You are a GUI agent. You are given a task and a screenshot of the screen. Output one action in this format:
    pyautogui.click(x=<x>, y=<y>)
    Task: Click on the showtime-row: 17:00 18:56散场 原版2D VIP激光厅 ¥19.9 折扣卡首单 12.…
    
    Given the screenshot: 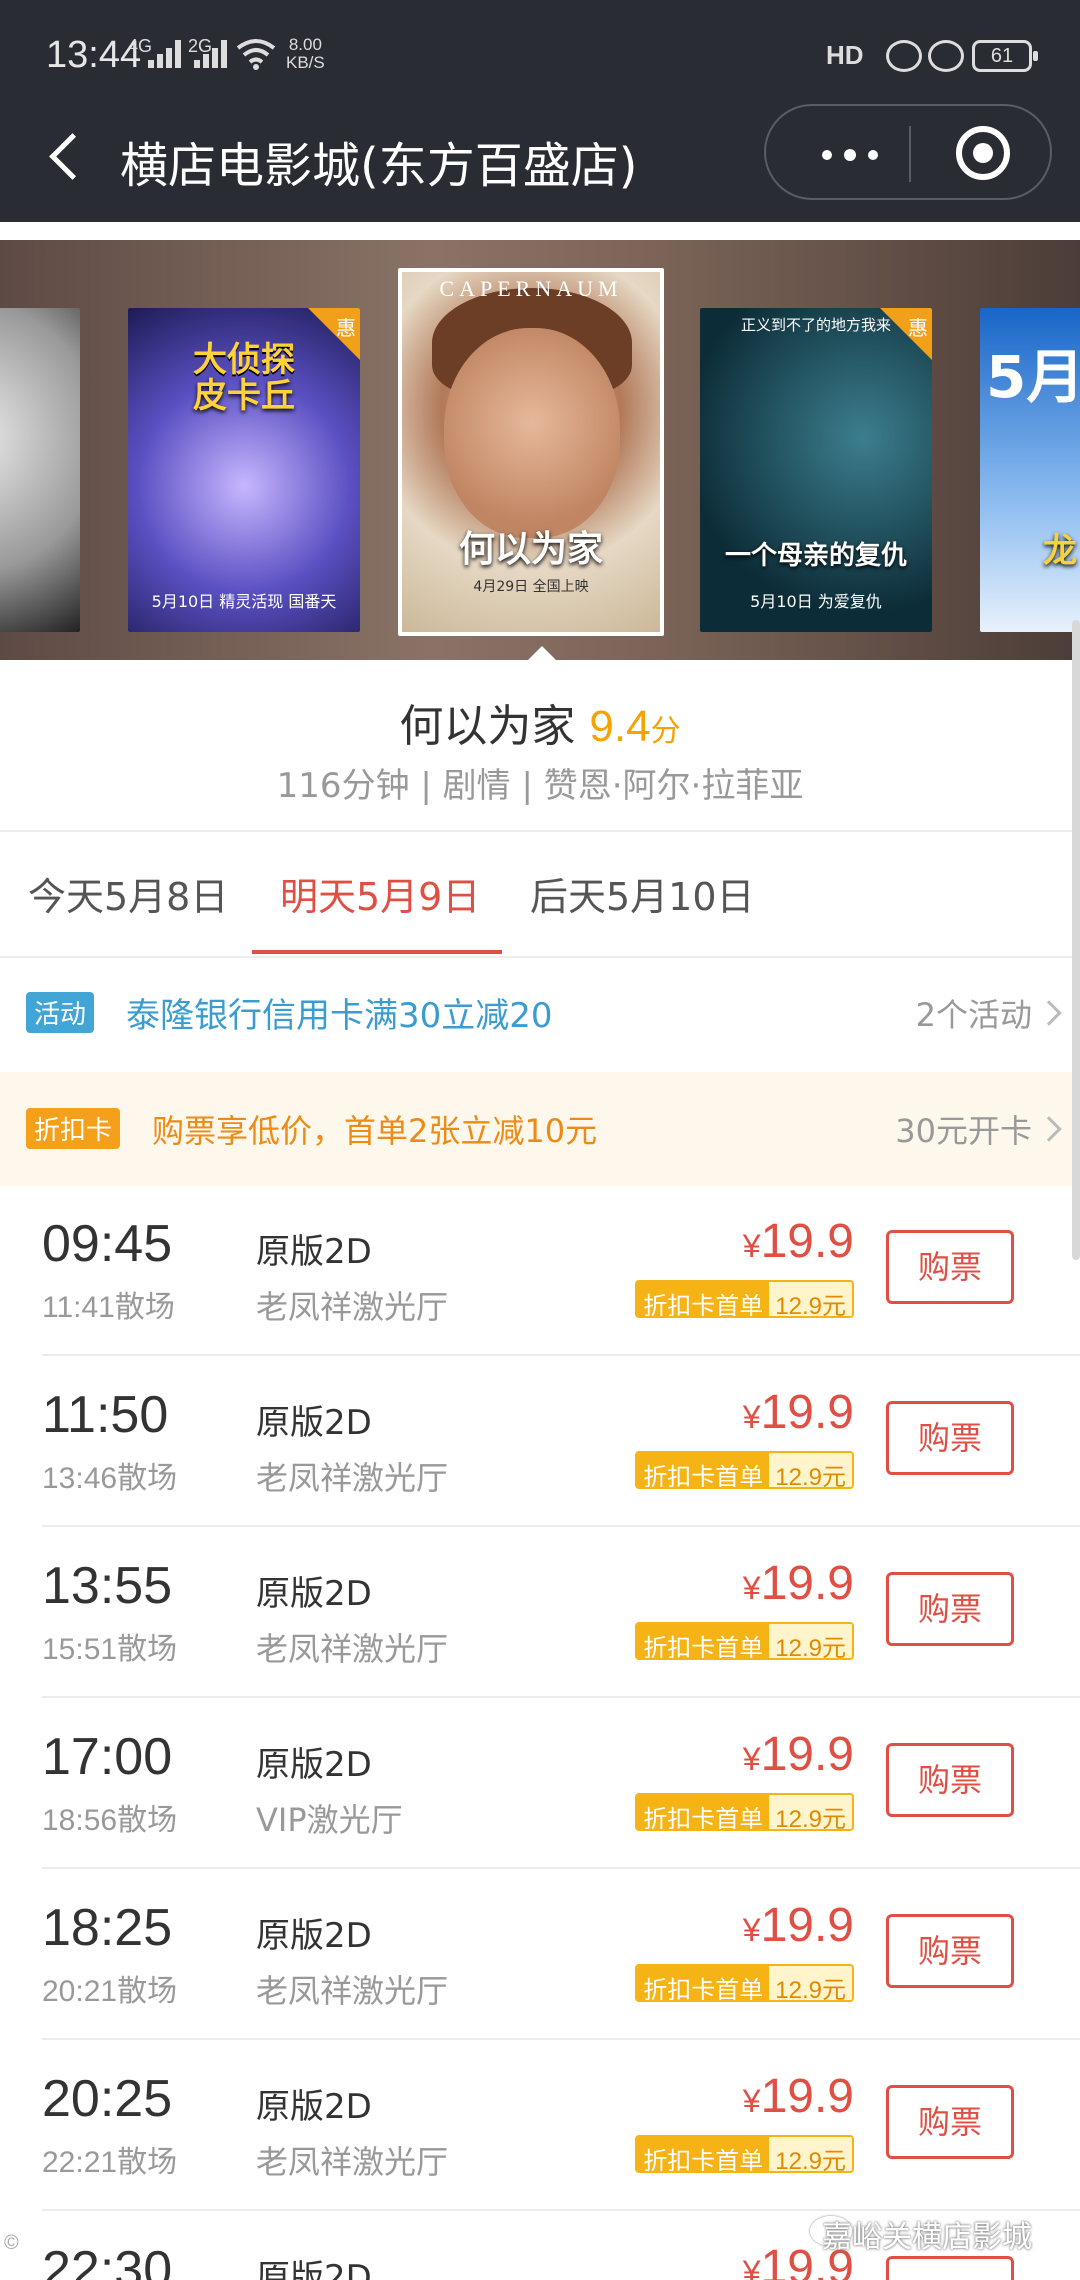 What is the action you would take?
    pyautogui.click(x=540, y=1784)
    